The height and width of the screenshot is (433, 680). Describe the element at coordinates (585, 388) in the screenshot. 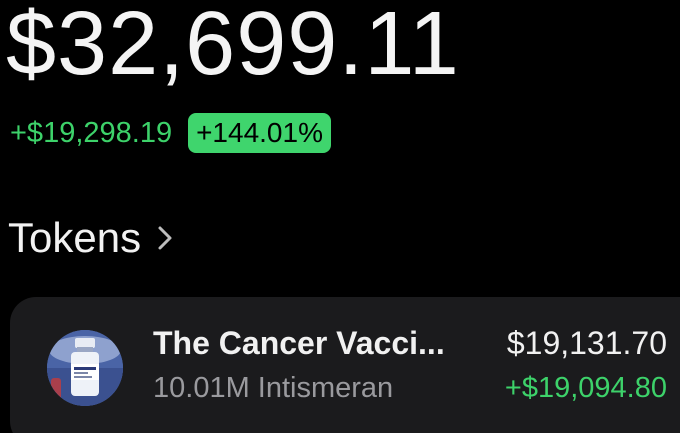

I see `token-gain: +$19,094.80` at that location.